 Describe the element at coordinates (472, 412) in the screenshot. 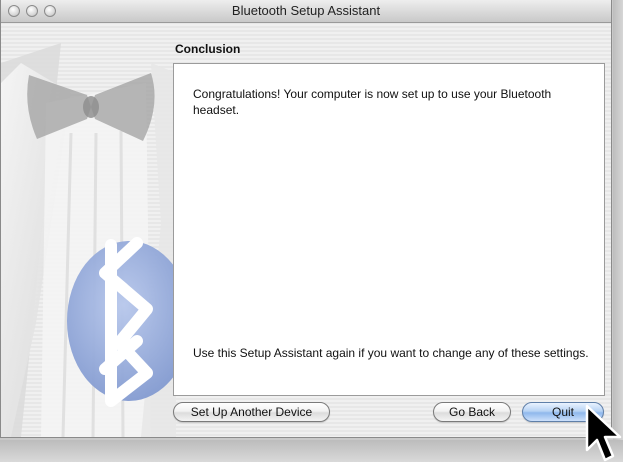

I see `go-back-button: Go Back` at that location.